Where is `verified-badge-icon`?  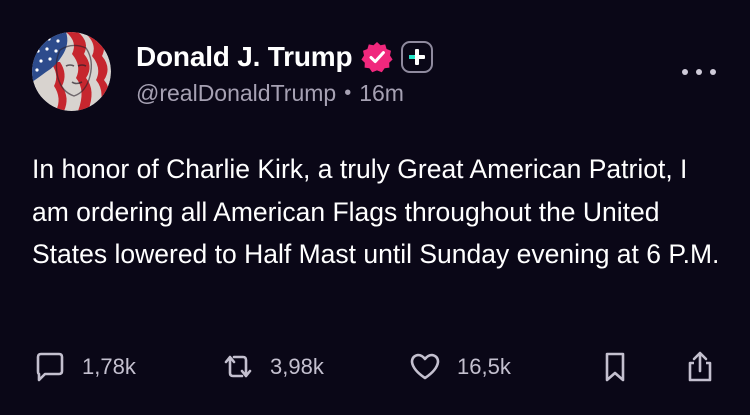 verified-badge-icon is located at coordinates (377, 57).